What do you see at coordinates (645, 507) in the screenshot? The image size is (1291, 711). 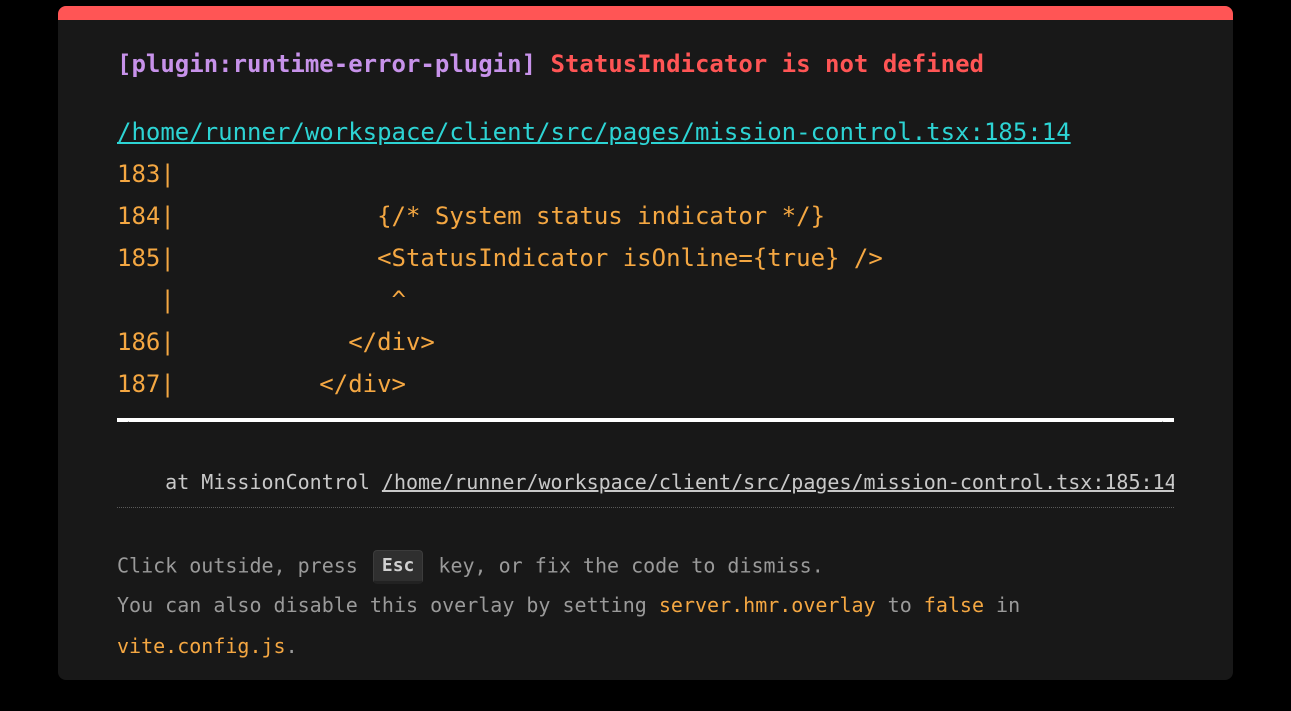 I see `divider` at bounding box center [645, 507].